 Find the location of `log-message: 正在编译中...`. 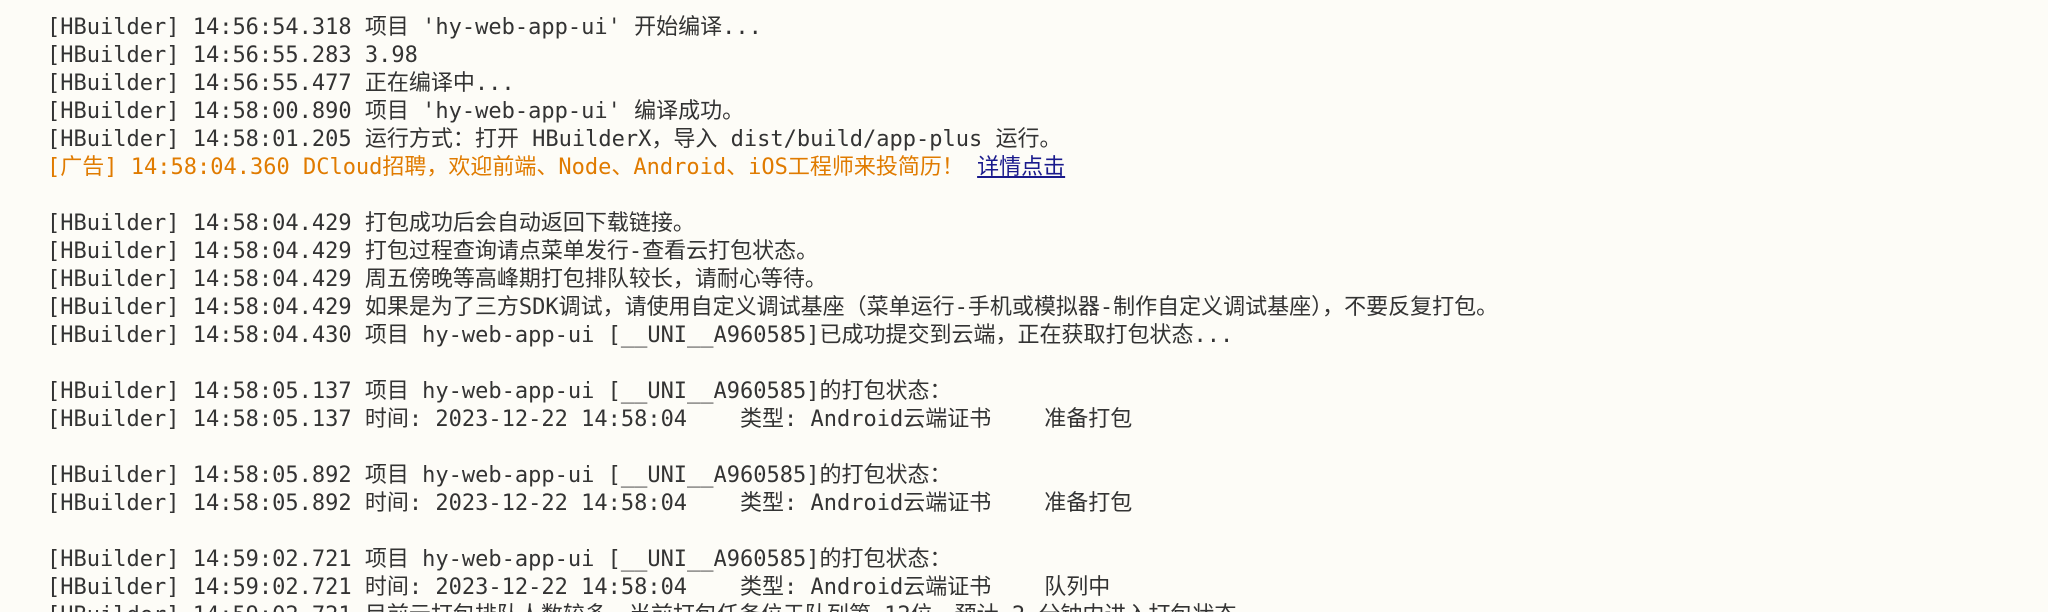

log-message: 正在编译中... is located at coordinates (439, 83).